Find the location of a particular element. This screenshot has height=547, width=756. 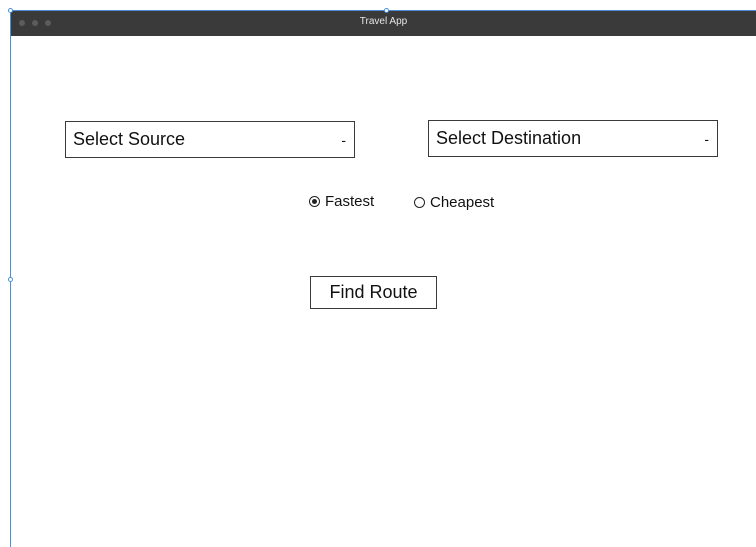

resize-handle-top is located at coordinates (386, 10).